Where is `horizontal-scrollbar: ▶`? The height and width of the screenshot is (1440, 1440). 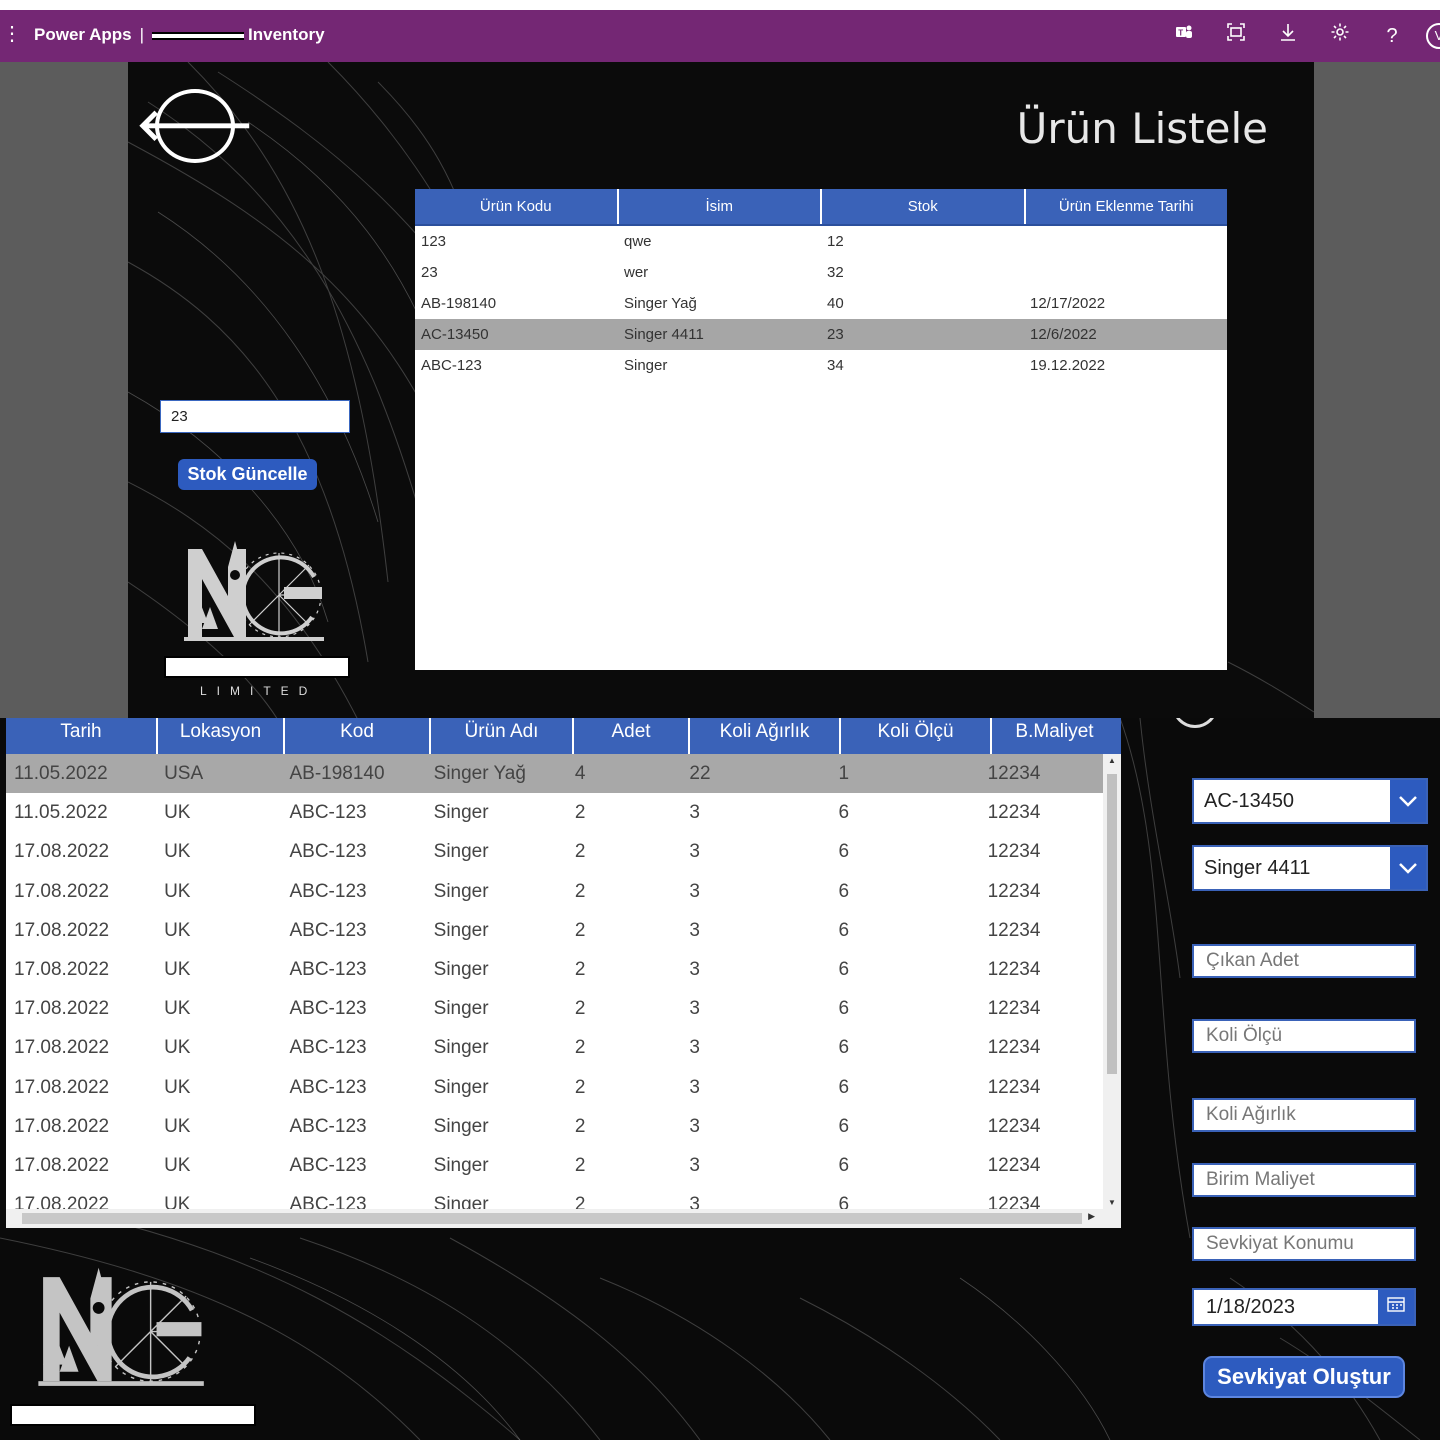 horizontal-scrollbar: ▶ is located at coordinates (563, 1218).